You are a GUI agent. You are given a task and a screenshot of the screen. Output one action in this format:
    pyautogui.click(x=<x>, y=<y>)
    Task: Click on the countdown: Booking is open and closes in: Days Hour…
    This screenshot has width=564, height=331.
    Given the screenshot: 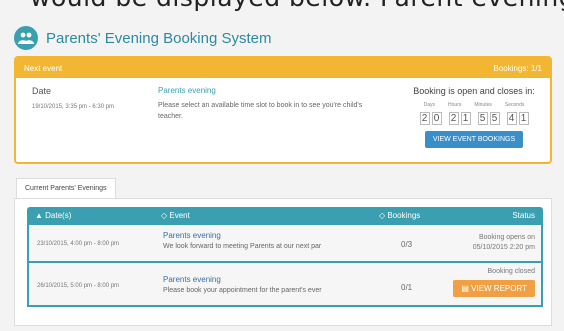 What is the action you would take?
    pyautogui.click(x=474, y=117)
    